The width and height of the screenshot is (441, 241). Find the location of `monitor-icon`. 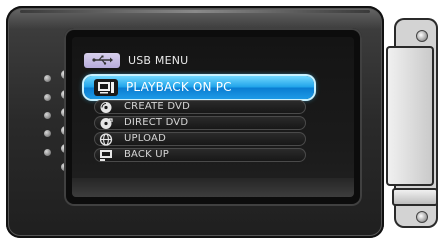

monitor-icon is located at coordinates (106, 87).